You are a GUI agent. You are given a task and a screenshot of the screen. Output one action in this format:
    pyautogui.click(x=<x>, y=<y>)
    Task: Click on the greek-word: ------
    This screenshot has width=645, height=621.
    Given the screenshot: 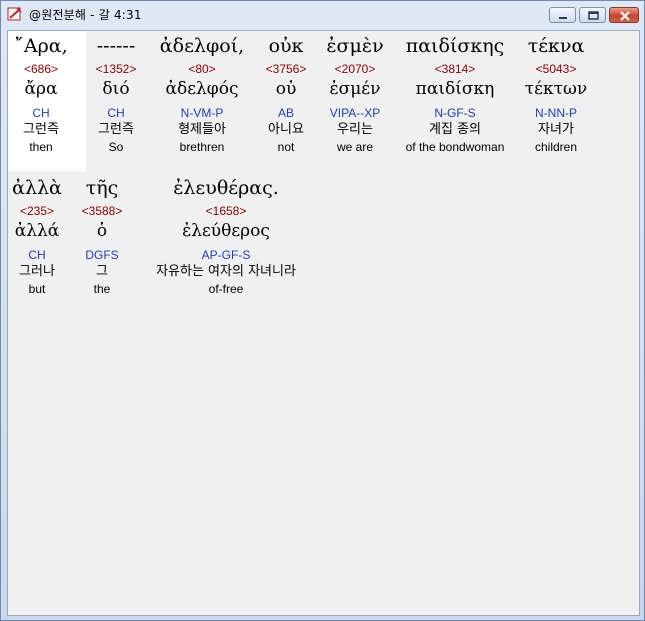 What is the action you would take?
    pyautogui.click(x=116, y=46)
    